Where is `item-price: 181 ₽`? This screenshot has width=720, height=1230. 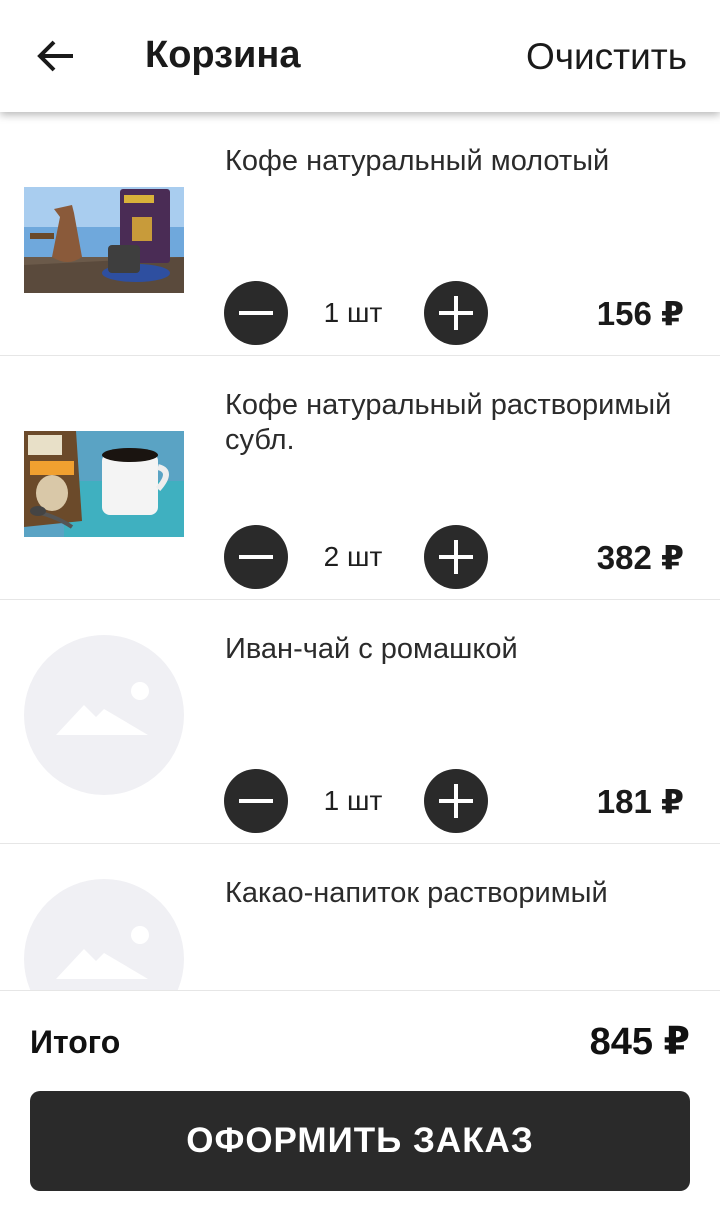
item-price: 181 ₽ is located at coordinates (640, 801).